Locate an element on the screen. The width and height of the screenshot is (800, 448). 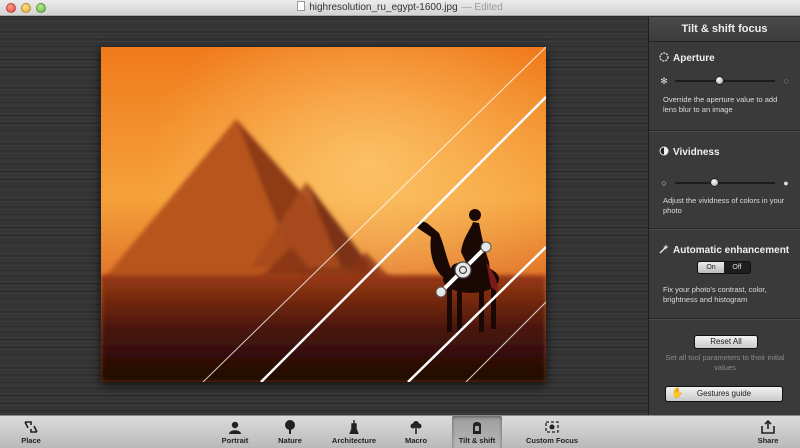
enhancement-heading: Automatic enhancement is located at coordinates (724, 250).